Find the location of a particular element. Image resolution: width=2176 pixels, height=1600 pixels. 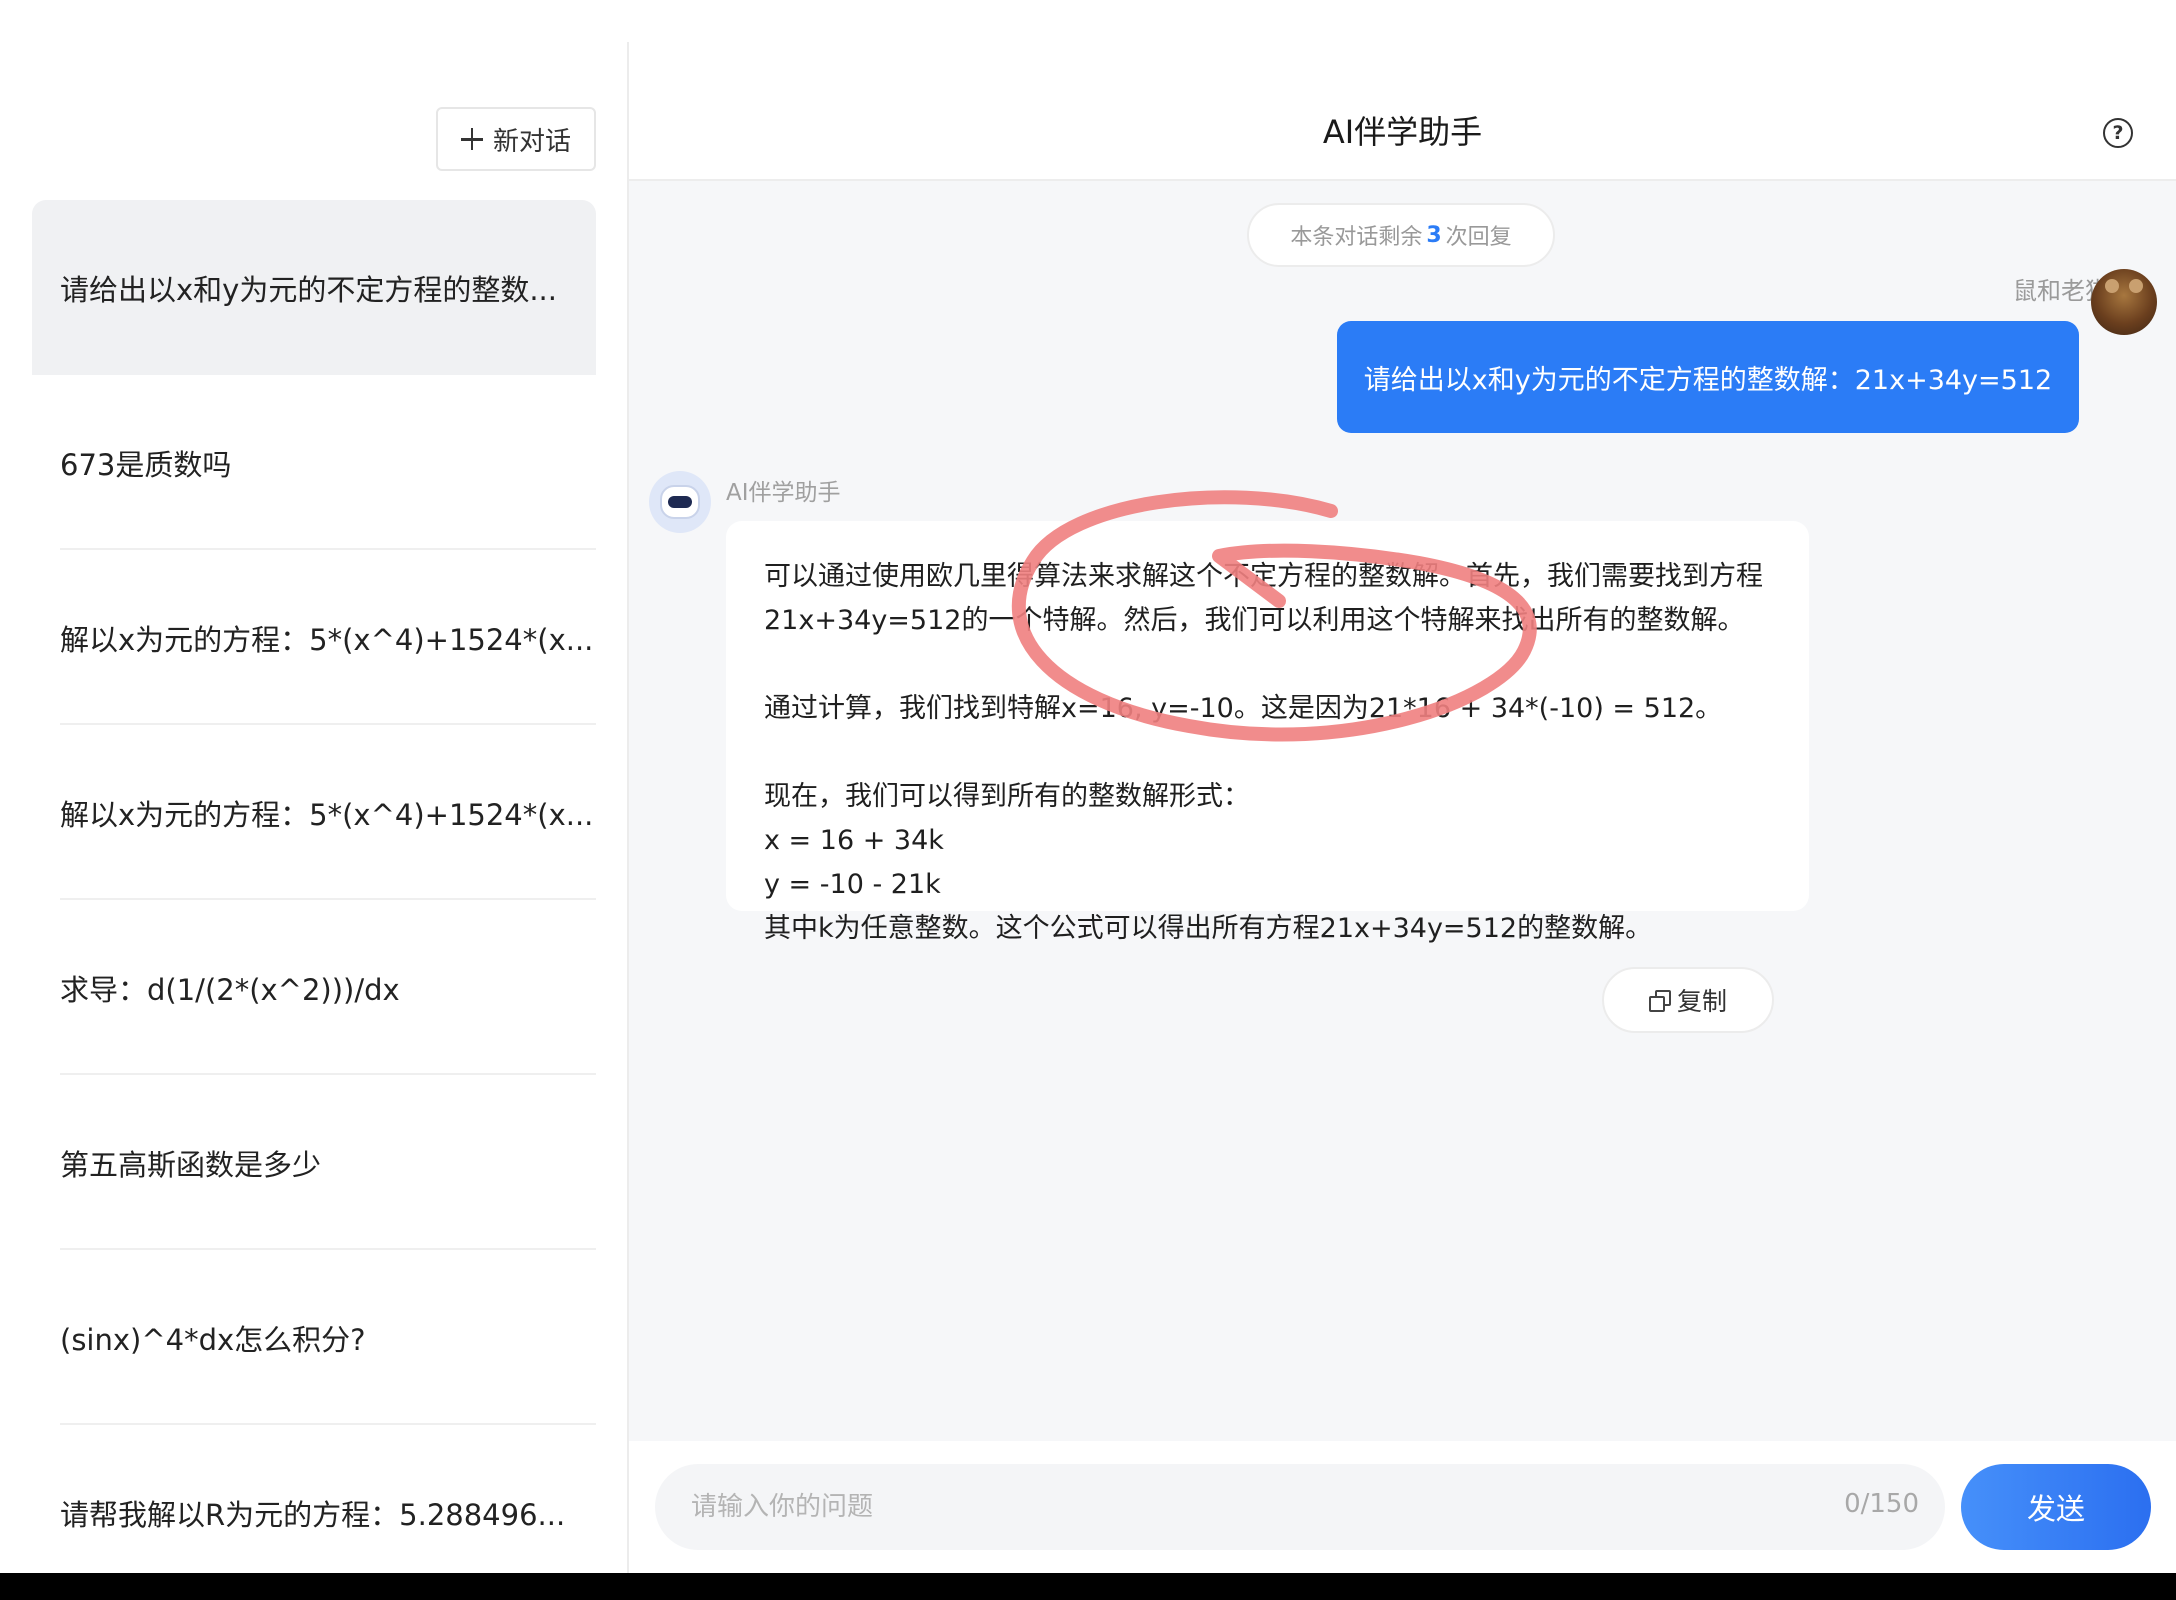

history-item: 求导：d(1/(2*(x^2)))/dx is located at coordinates (314, 987).